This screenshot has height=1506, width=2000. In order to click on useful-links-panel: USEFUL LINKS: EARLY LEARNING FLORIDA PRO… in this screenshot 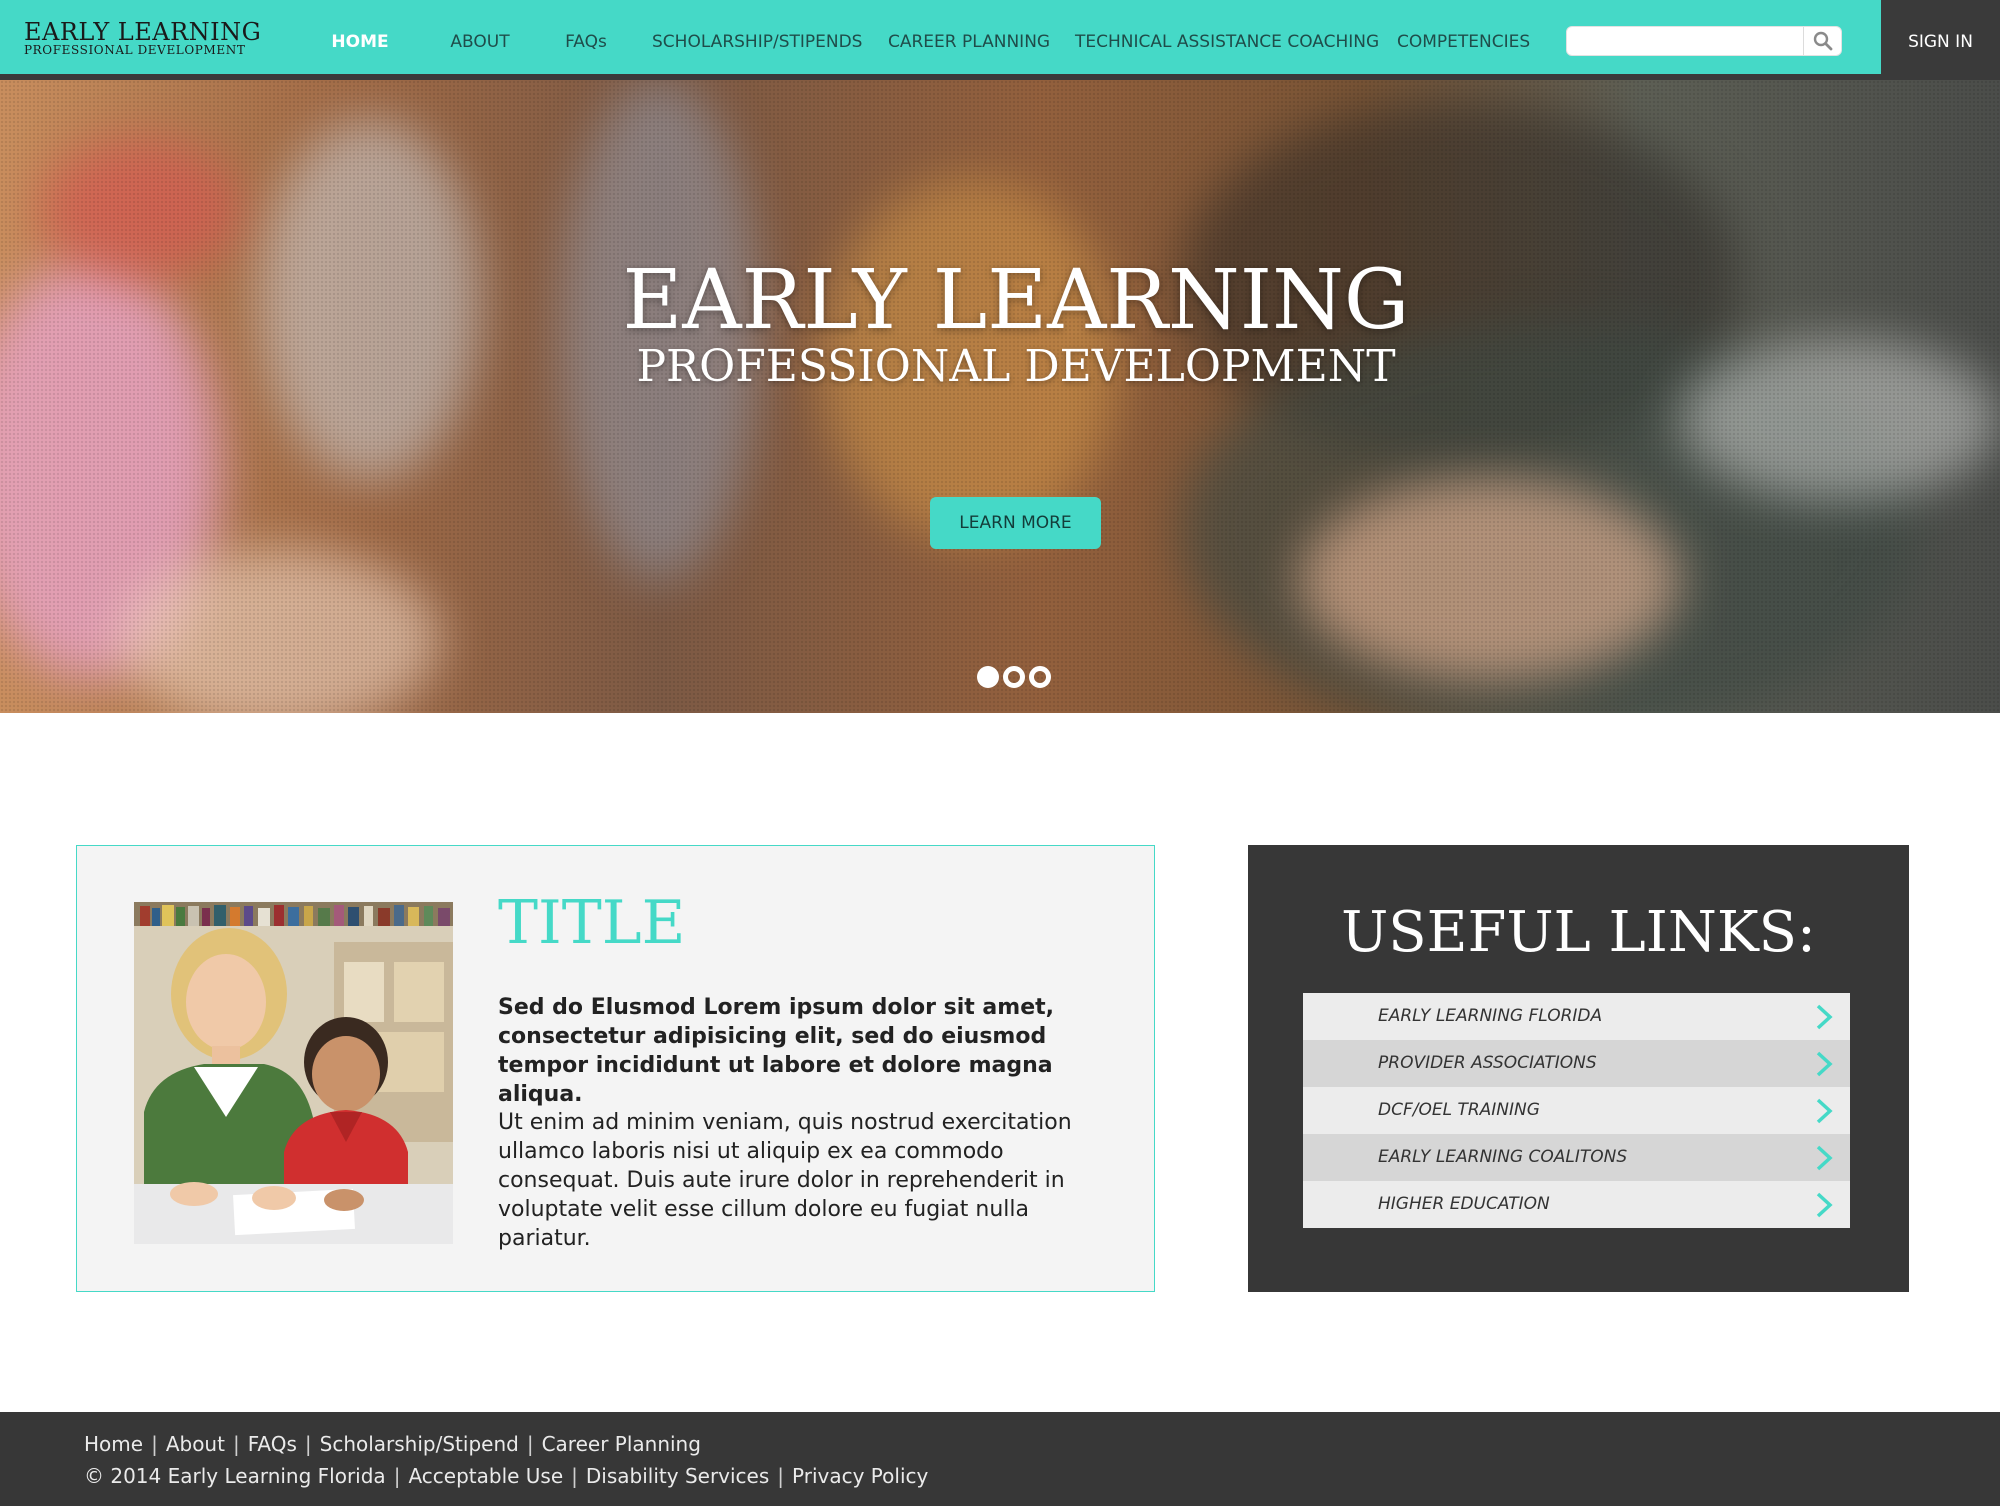, I will do `click(1578, 1068)`.